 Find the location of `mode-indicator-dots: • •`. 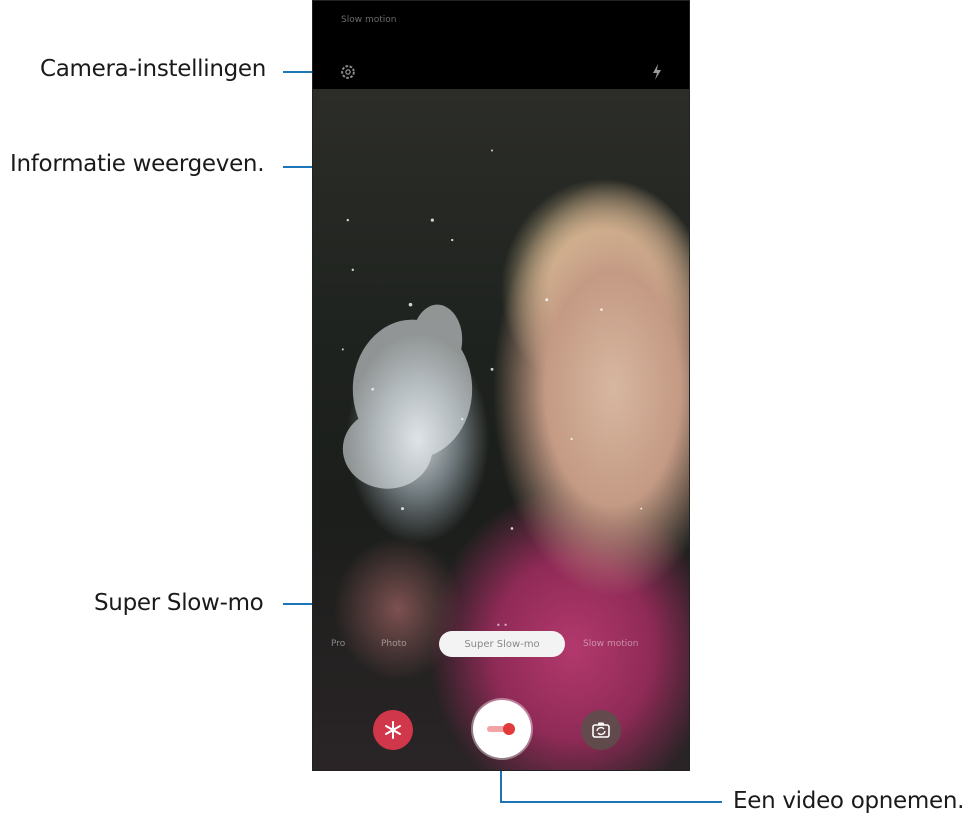

mode-indicator-dots: • • is located at coordinates (502, 625).